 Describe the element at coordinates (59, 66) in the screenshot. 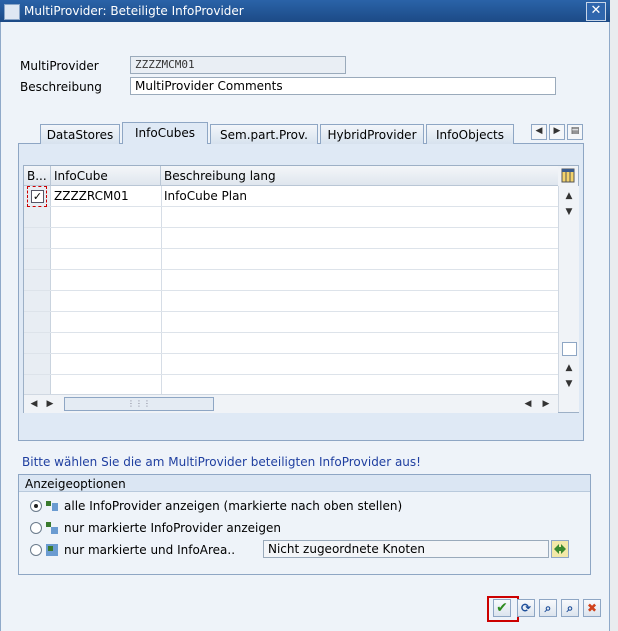

I see `multiprovider-label: MultiProvider` at that location.